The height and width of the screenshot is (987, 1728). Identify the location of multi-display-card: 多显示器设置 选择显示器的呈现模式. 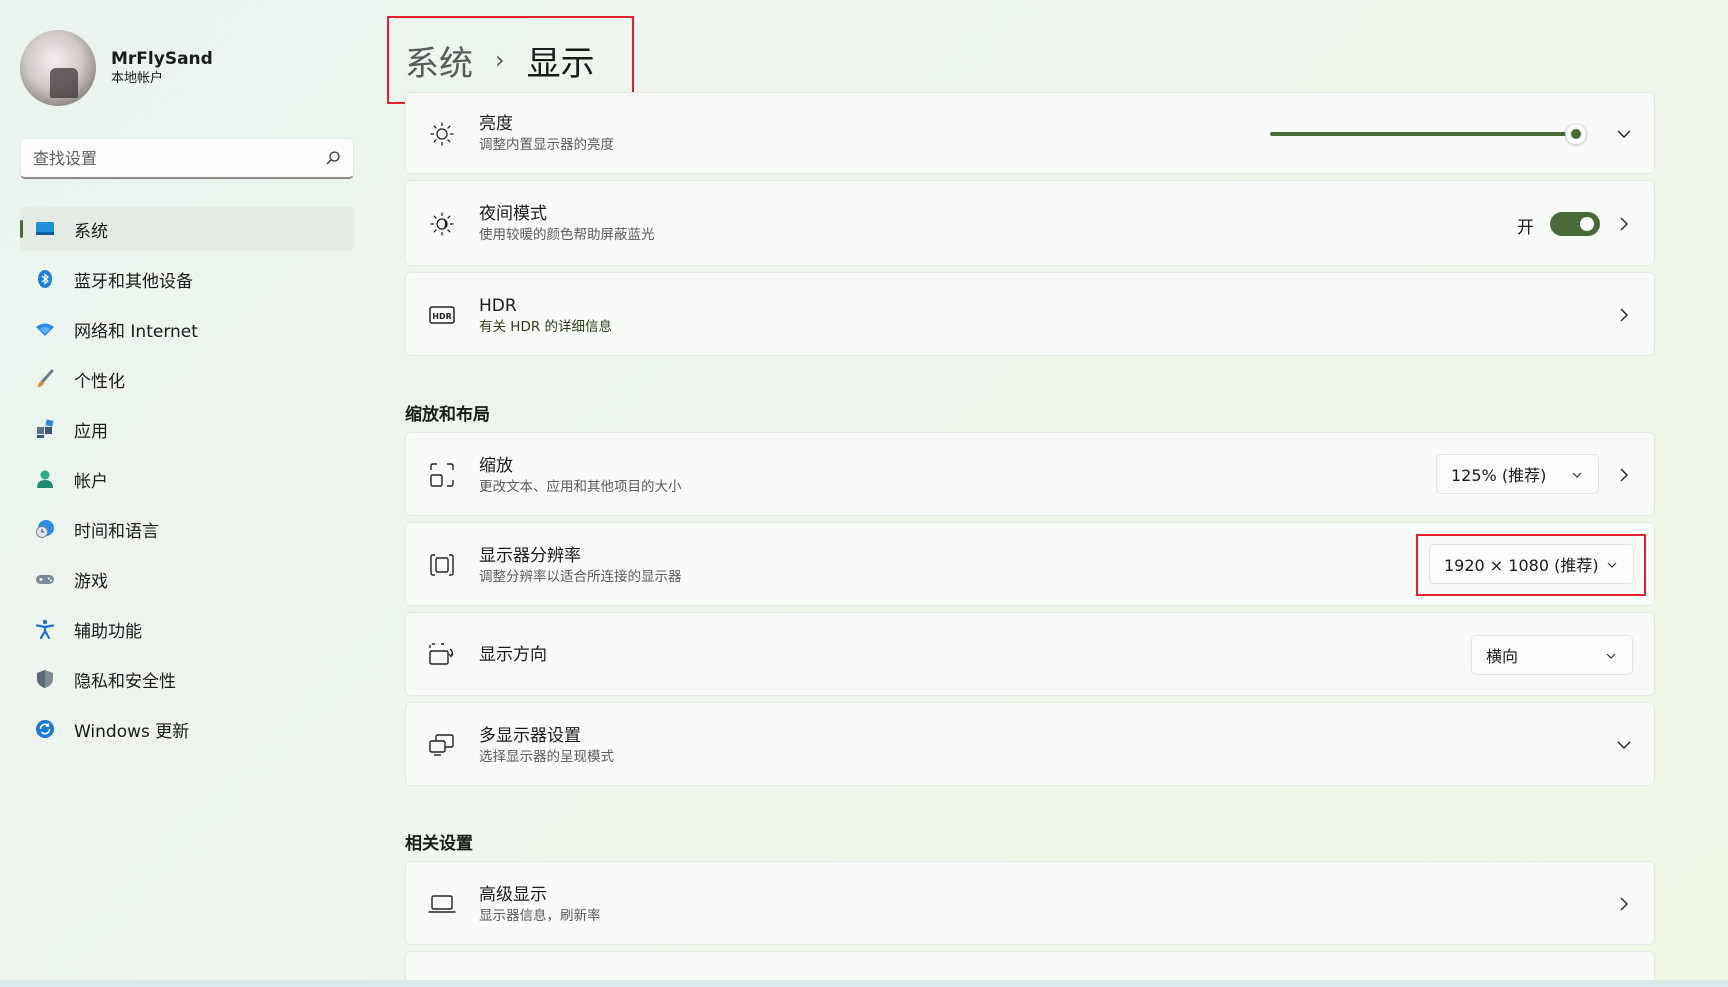
(1030, 744).